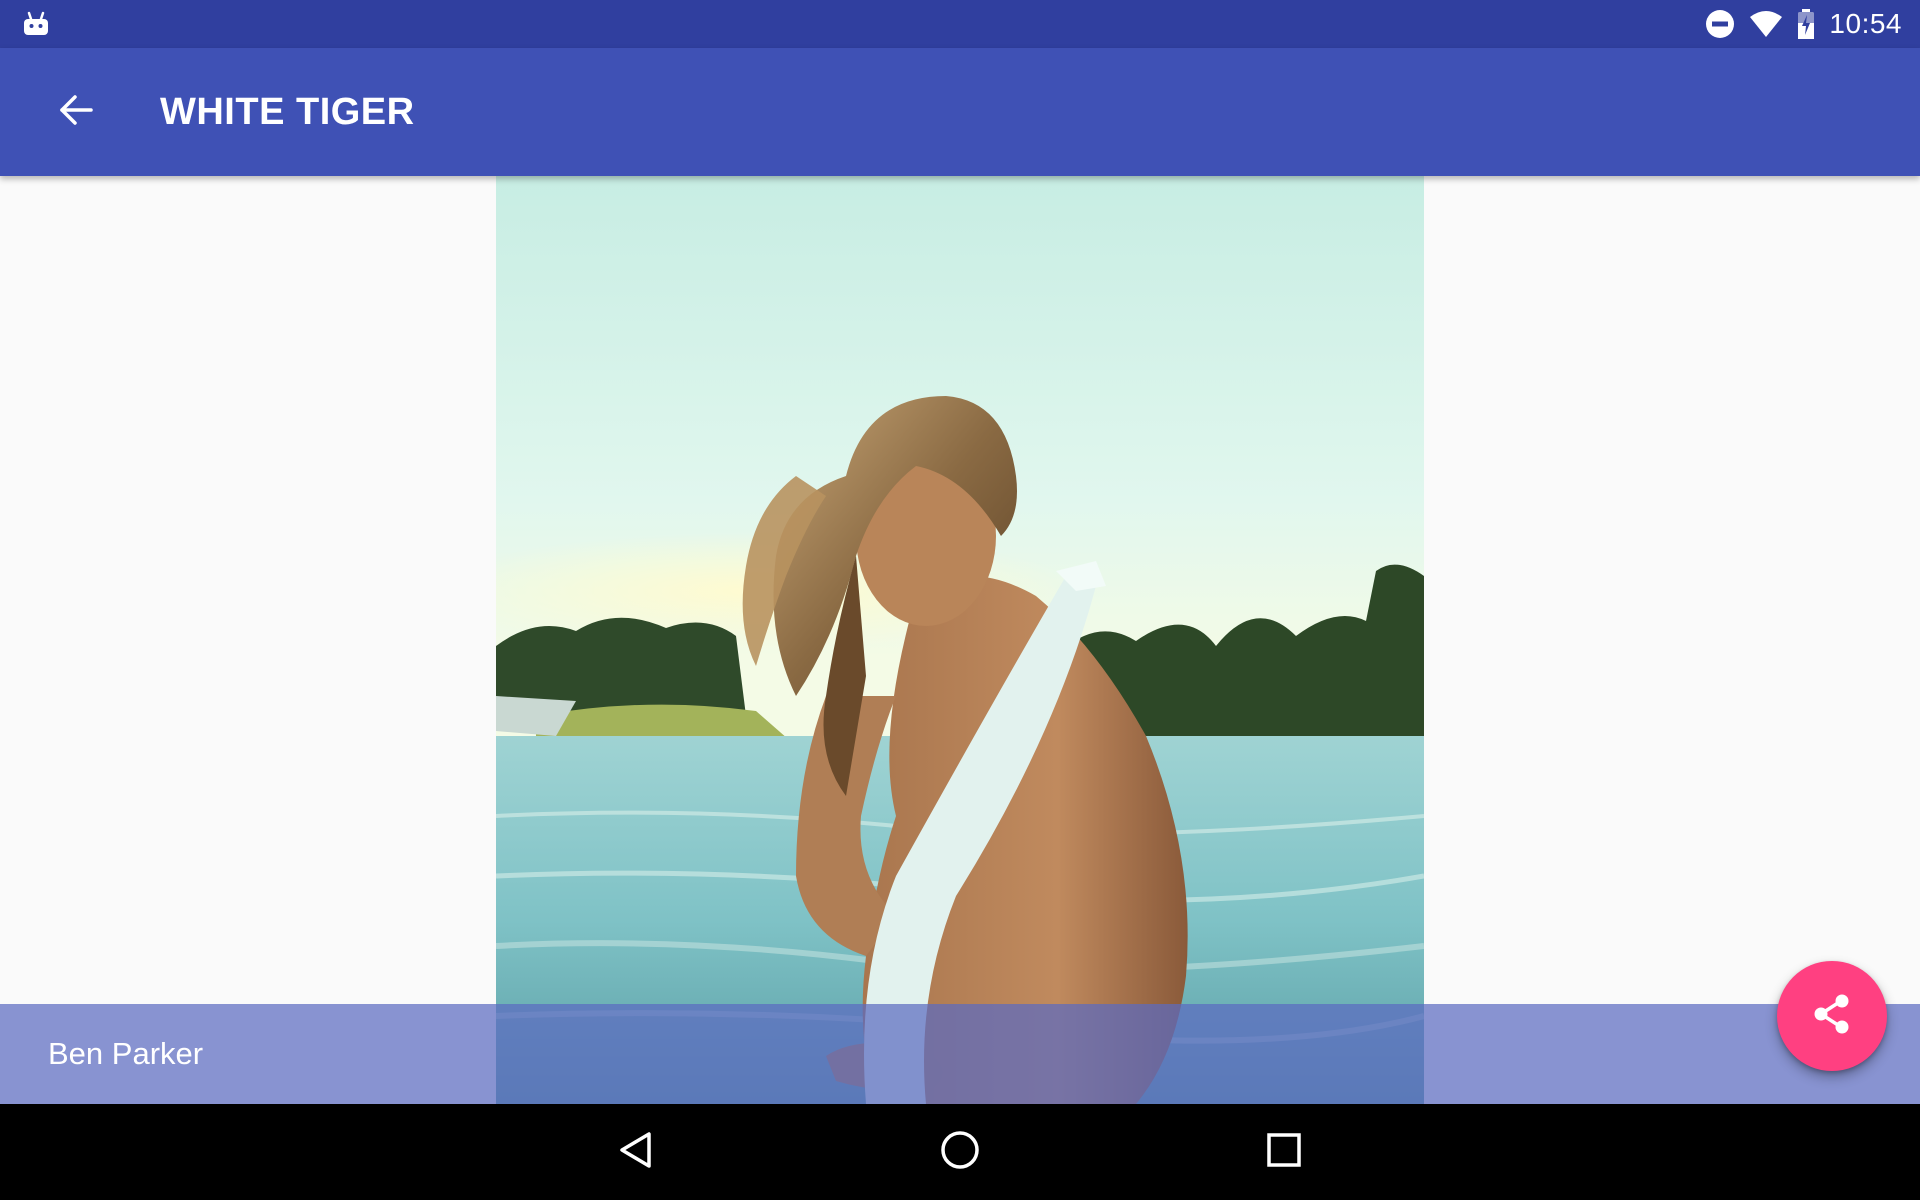 Image resolution: width=1920 pixels, height=1200 pixels. I want to click on battery-charging-icon, so click(1806, 24).